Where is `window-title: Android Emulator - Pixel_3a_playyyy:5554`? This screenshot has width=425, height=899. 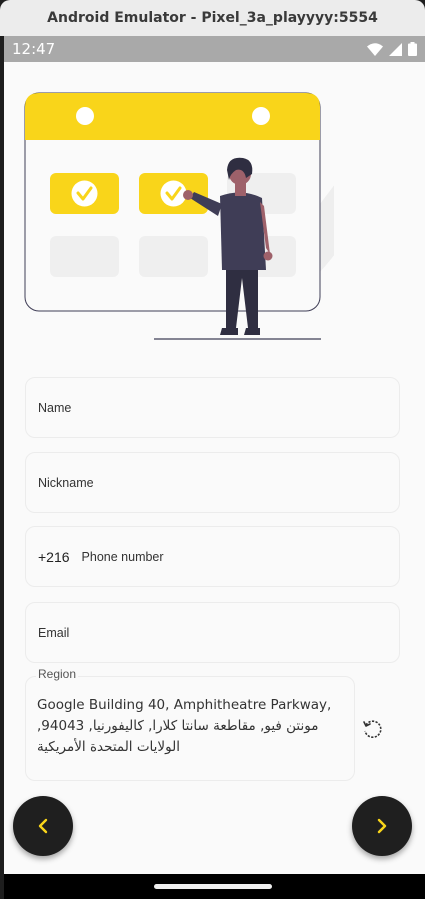
window-title: Android Emulator - Pixel_3a_playyyy:5554 is located at coordinates (212, 18).